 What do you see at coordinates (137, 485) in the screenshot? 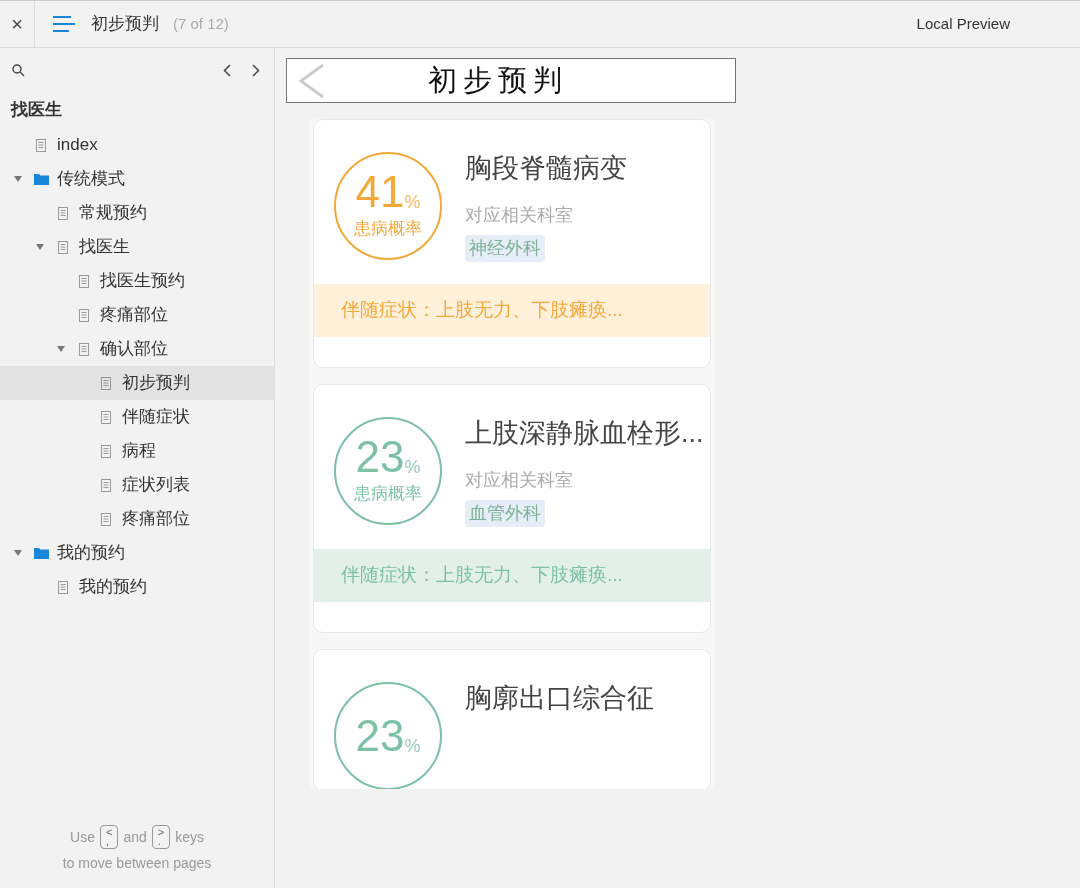
I see `sidebar-item: 症状列表` at bounding box center [137, 485].